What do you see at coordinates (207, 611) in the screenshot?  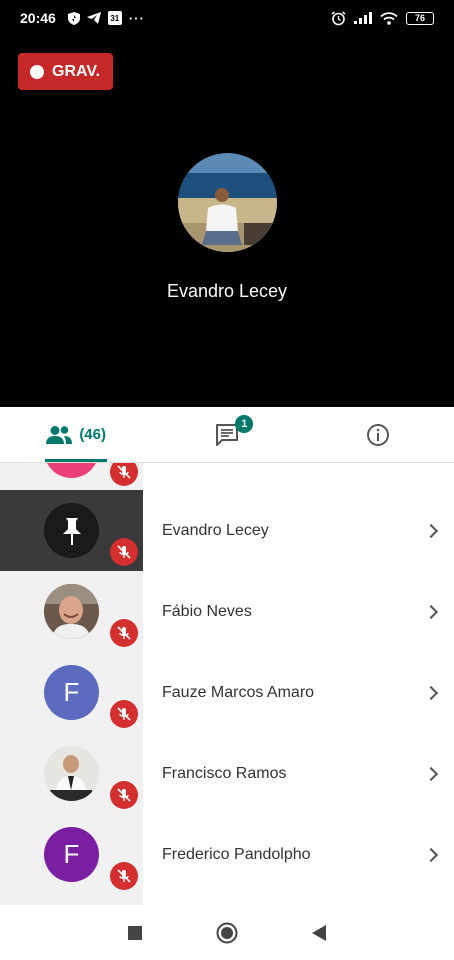 I see `participant-name: Fábio Neves` at bounding box center [207, 611].